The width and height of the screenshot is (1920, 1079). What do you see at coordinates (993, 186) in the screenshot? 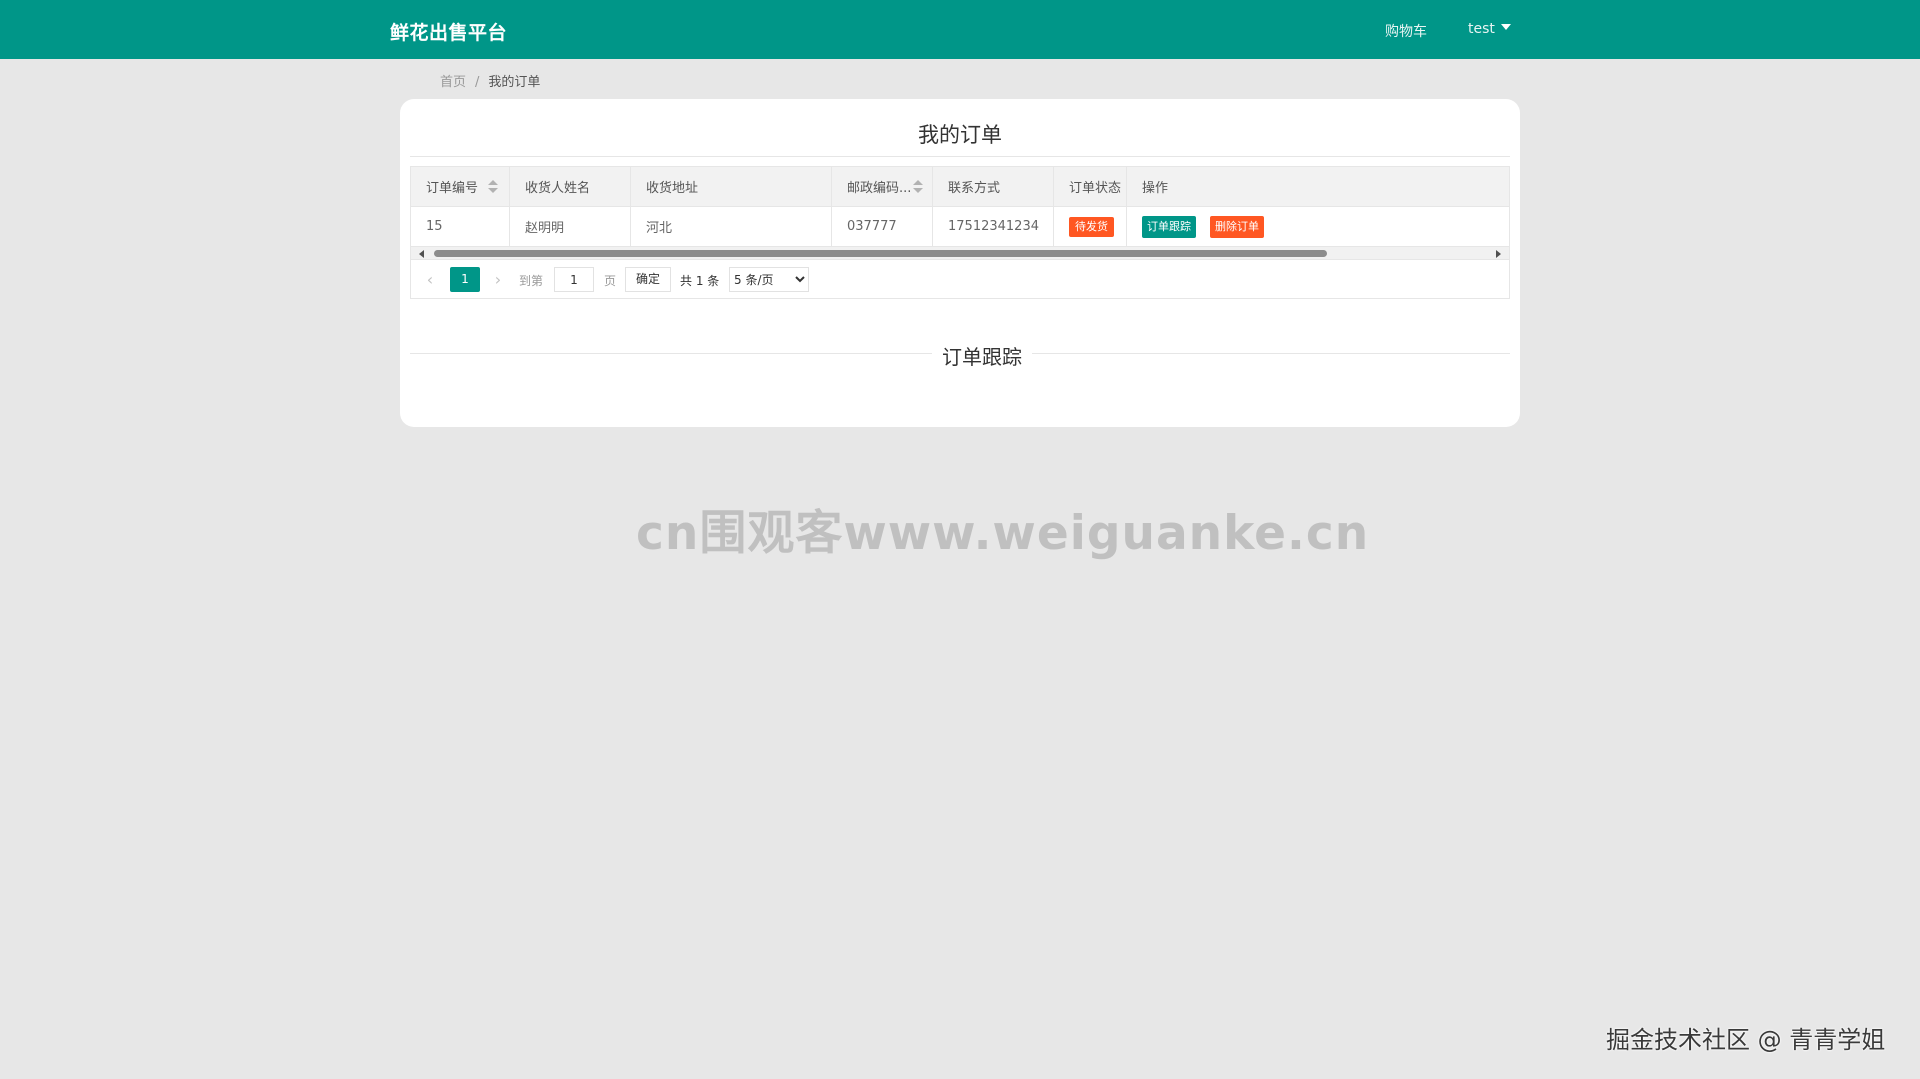
I see `column-header-phone: 联系方式` at bounding box center [993, 186].